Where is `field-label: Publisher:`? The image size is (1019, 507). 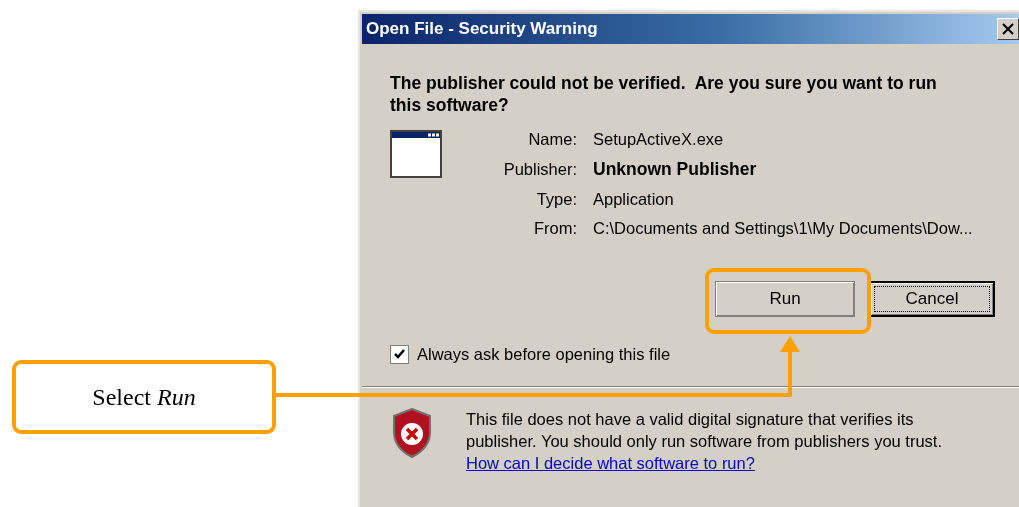
field-label: Publisher: is located at coordinates (539, 169).